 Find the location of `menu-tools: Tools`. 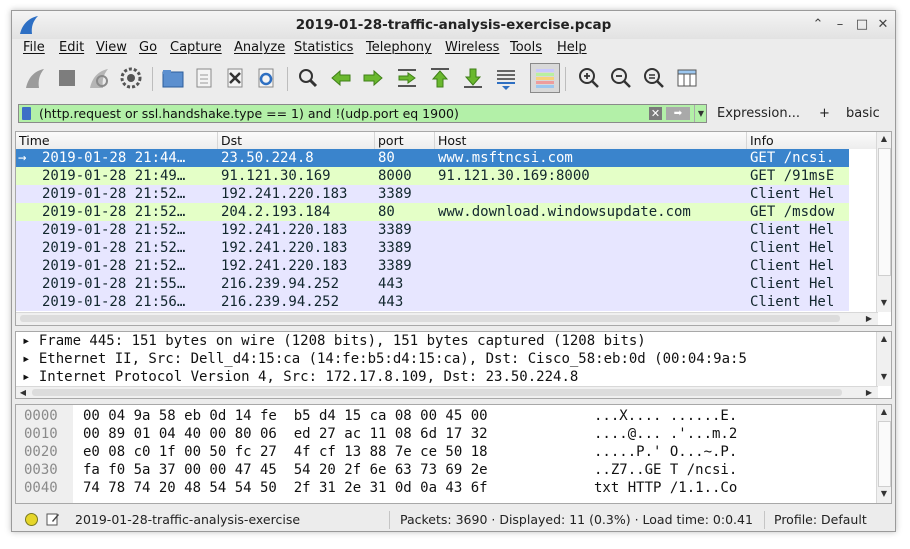

menu-tools: Tools is located at coordinates (526, 47).